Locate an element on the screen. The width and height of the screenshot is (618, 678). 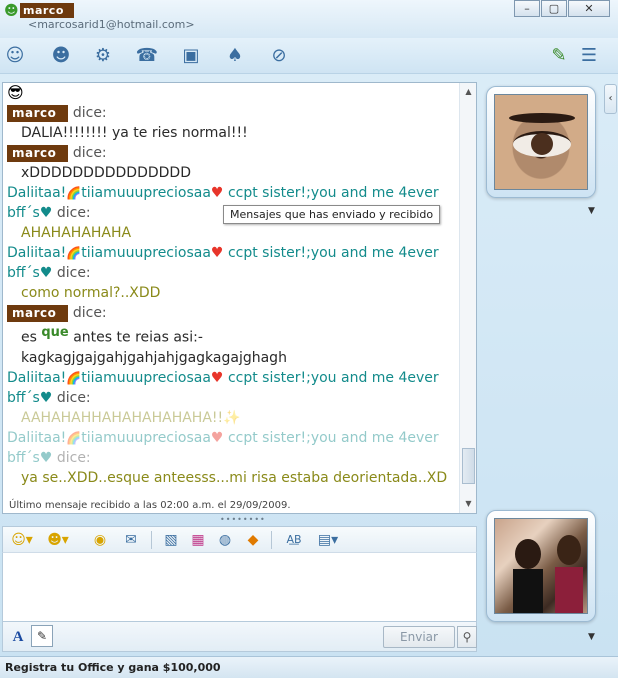
share-files-icon: ♠ is located at coordinates (235, 56).